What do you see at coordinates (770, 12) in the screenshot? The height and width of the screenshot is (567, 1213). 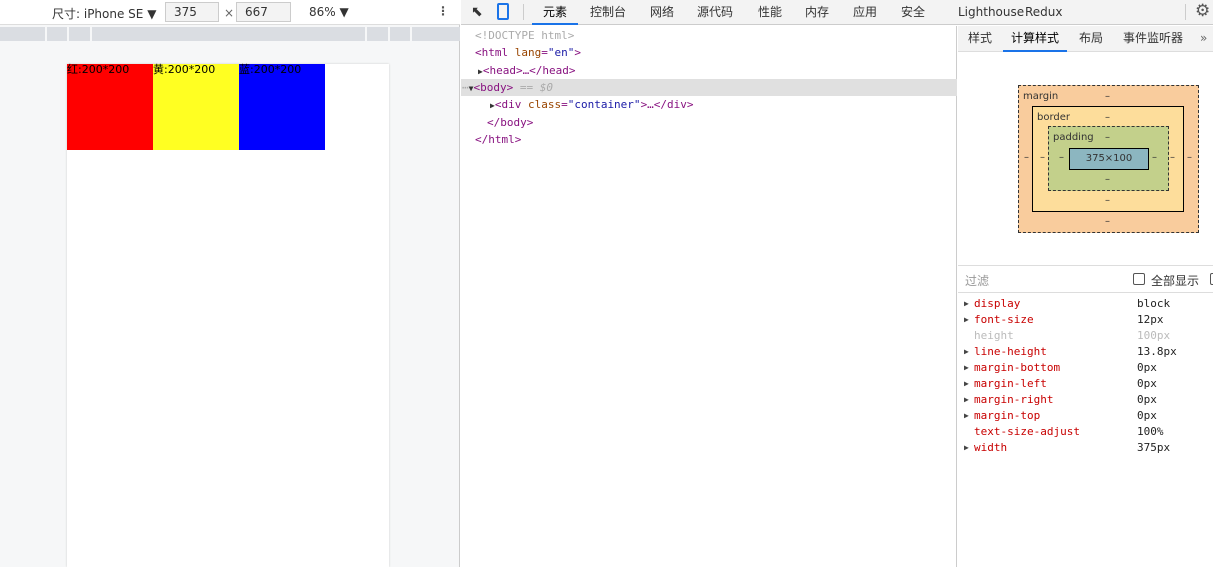 I see `tab-performance: 性能` at bounding box center [770, 12].